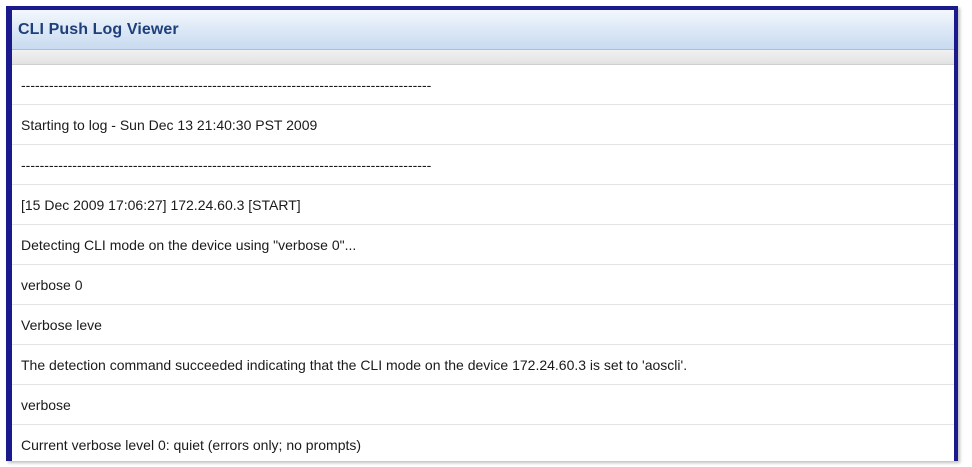 The image size is (972, 467). What do you see at coordinates (483, 325) in the screenshot?
I see `log-row: Verbose leve` at bounding box center [483, 325].